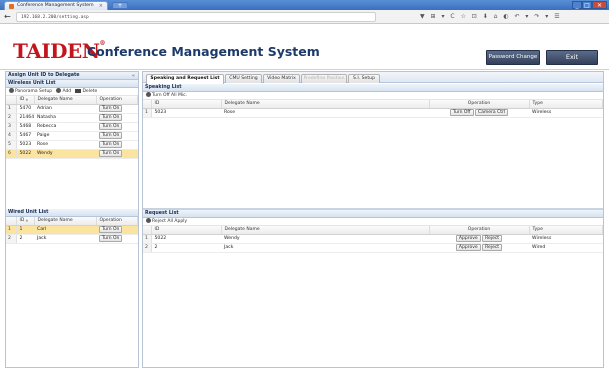  I want to click on delegate-name: Paige, so click(65, 136).